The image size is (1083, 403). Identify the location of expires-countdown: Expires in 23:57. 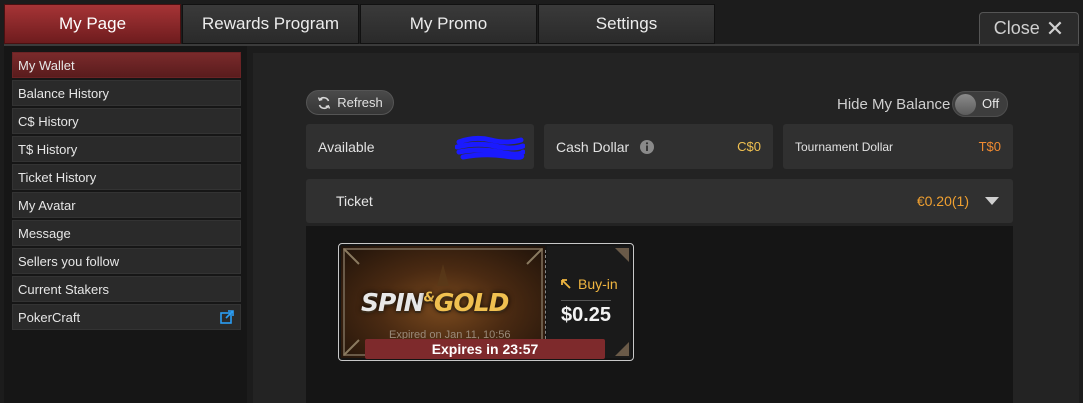
(485, 349).